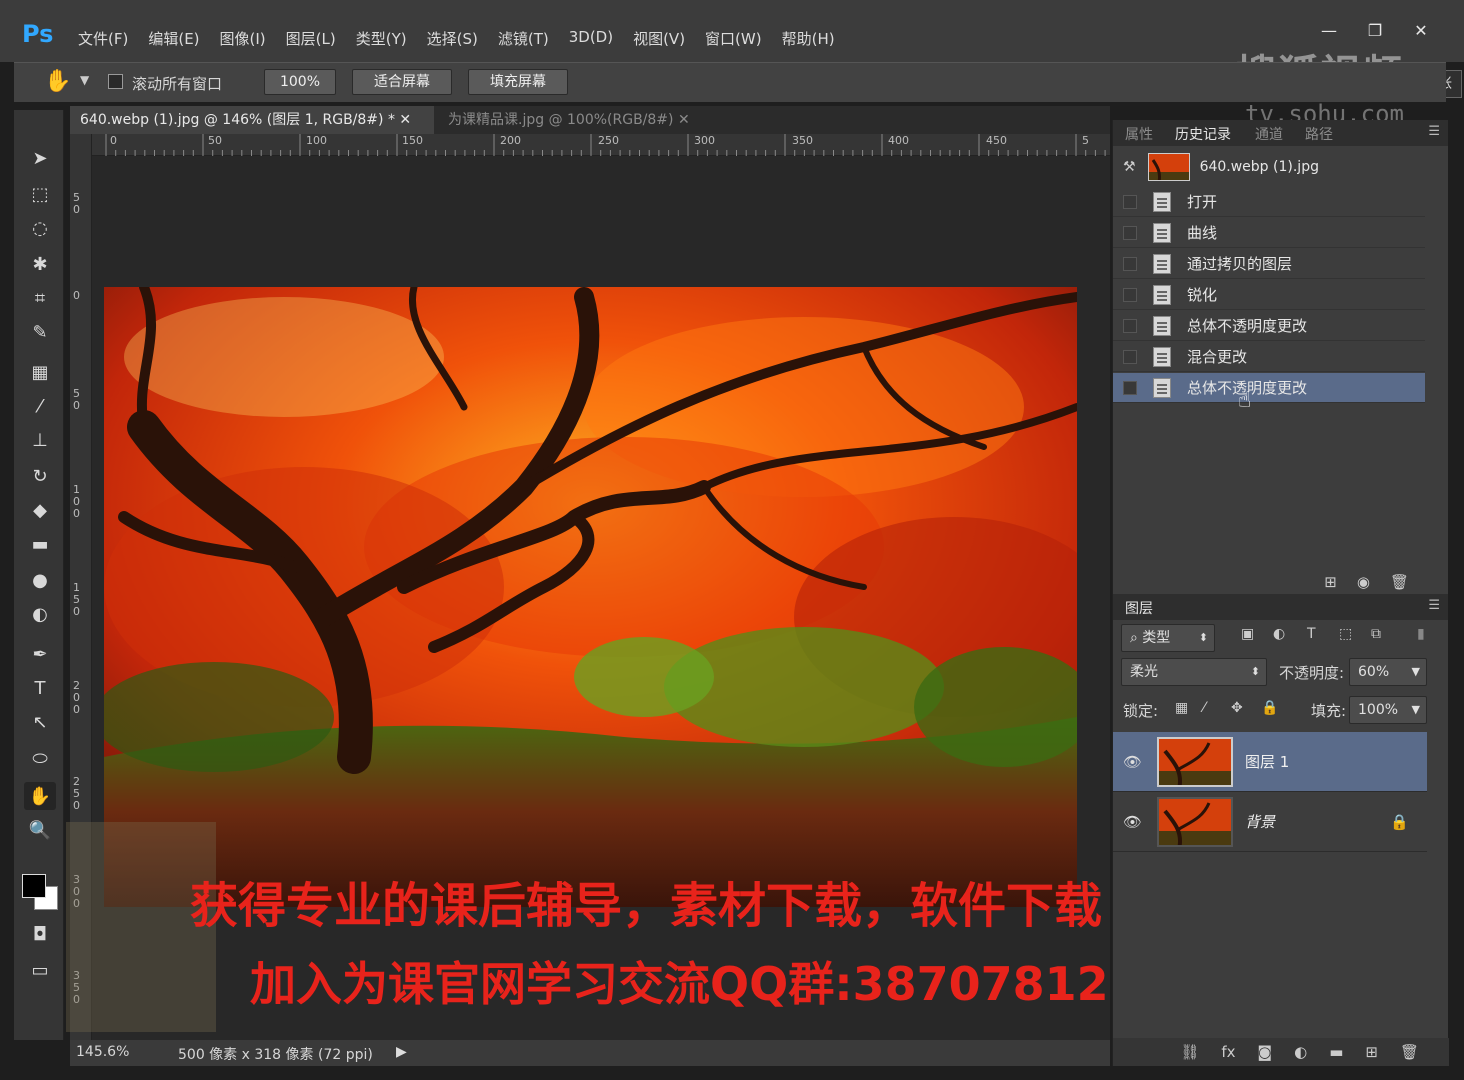 This screenshot has width=1464, height=1080. I want to click on history-item: 锐化, so click(1269, 295).